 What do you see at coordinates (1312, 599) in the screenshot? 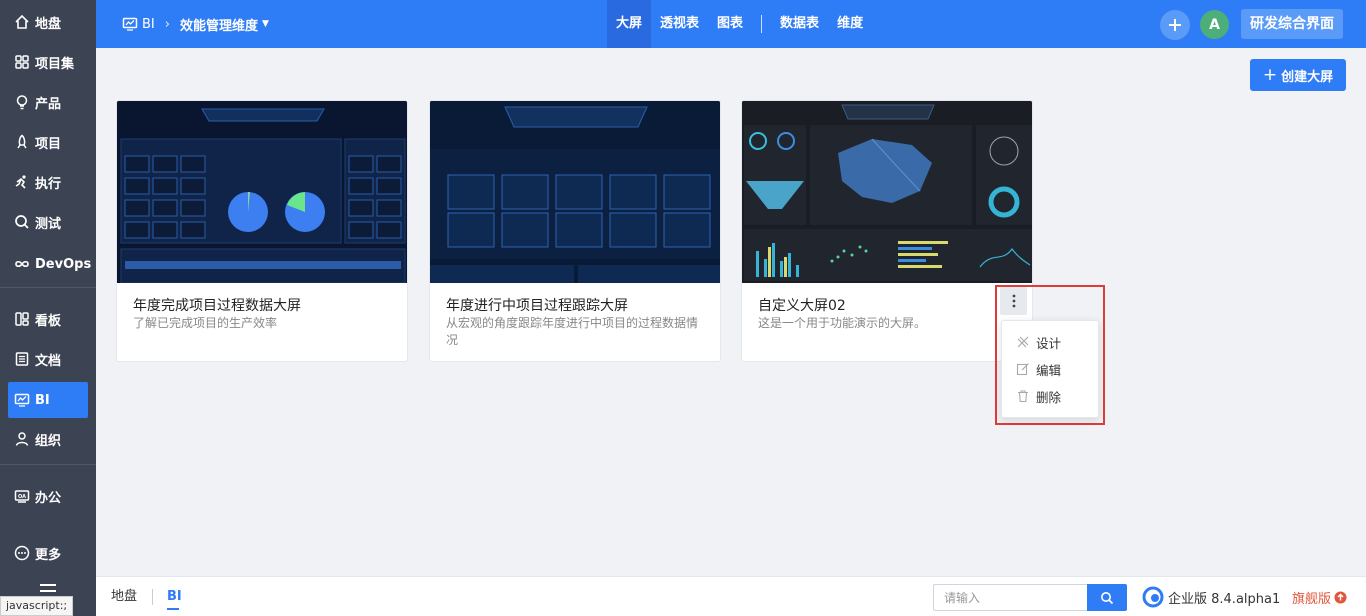
I see `flagship-label: 旗舰版` at bounding box center [1312, 599].